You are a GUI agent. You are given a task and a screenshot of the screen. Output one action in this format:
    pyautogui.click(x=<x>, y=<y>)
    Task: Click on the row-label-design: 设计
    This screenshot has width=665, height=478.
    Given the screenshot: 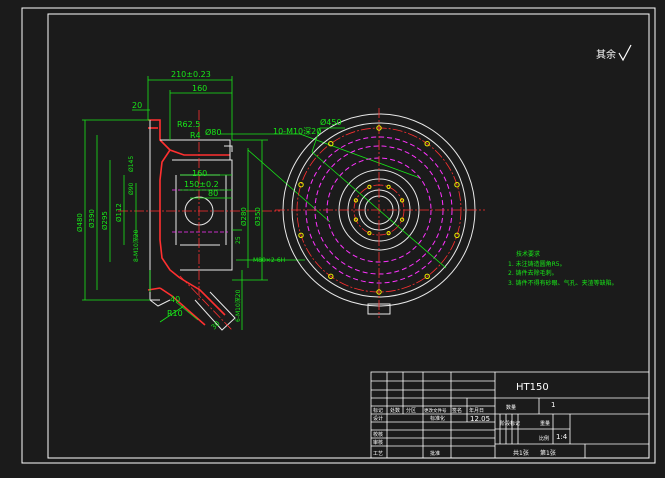 What is the action you would take?
    pyautogui.click(x=378, y=418)
    